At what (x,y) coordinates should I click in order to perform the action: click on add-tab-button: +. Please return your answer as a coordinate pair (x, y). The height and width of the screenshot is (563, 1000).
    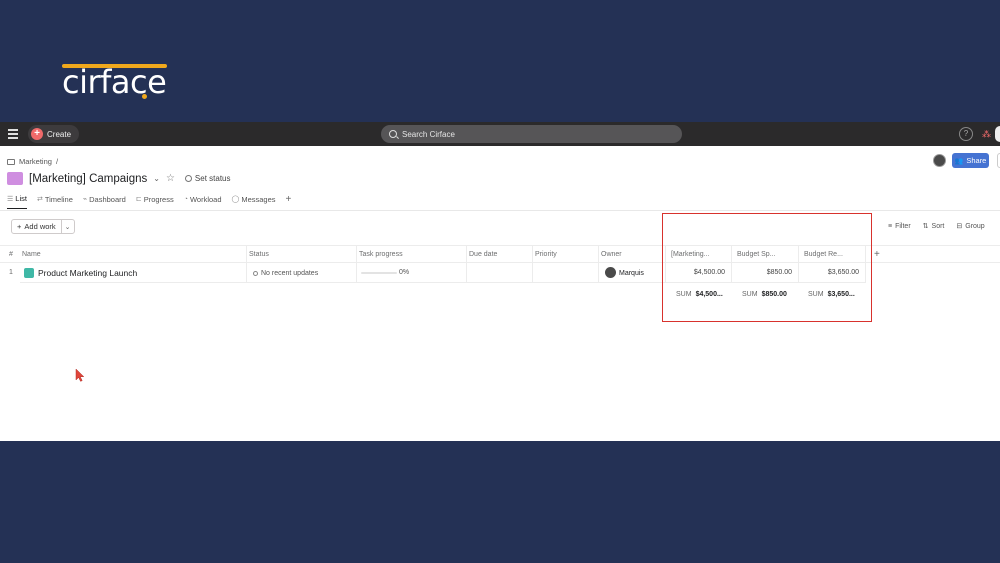
    Looking at the image, I should click on (289, 201).